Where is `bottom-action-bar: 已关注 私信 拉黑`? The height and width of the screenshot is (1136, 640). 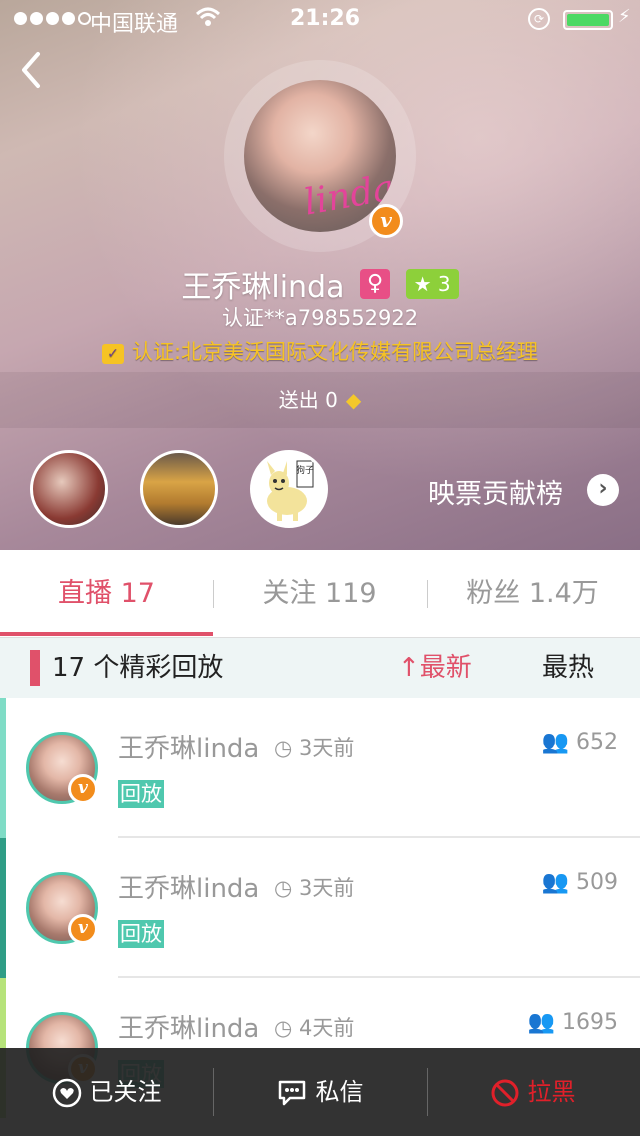
bottom-action-bar: 已关注 私信 拉黑 is located at coordinates (320, 1092).